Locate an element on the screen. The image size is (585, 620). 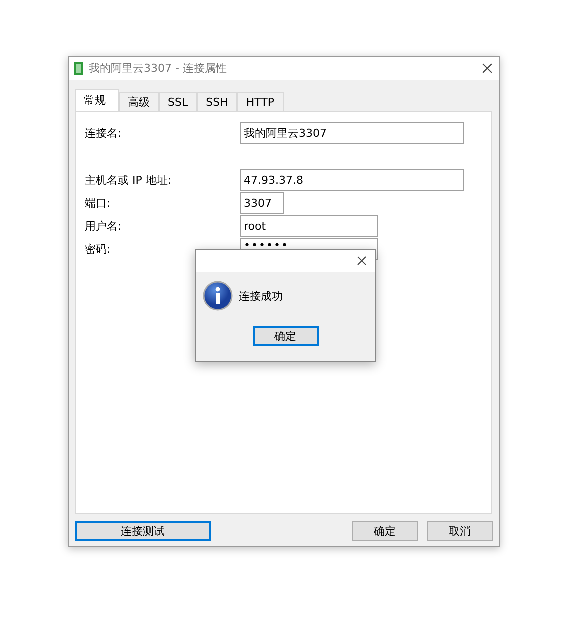
database-icon is located at coordinates (78, 68).